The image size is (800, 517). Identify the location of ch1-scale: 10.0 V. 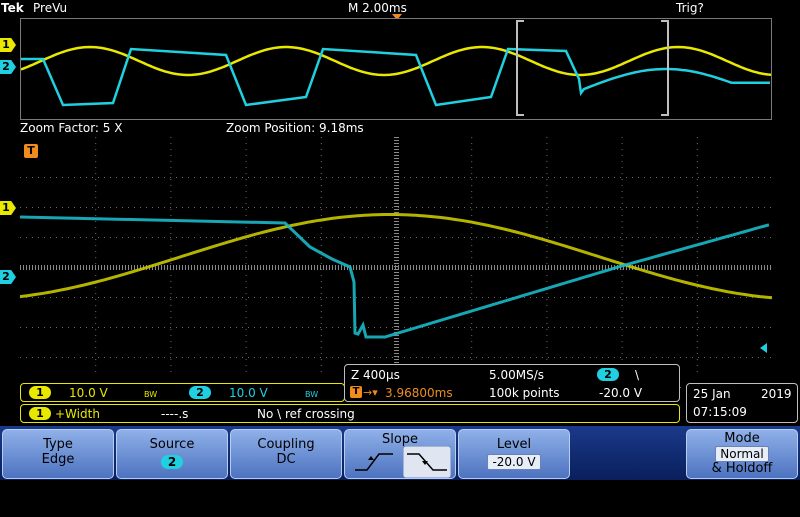
(88, 393).